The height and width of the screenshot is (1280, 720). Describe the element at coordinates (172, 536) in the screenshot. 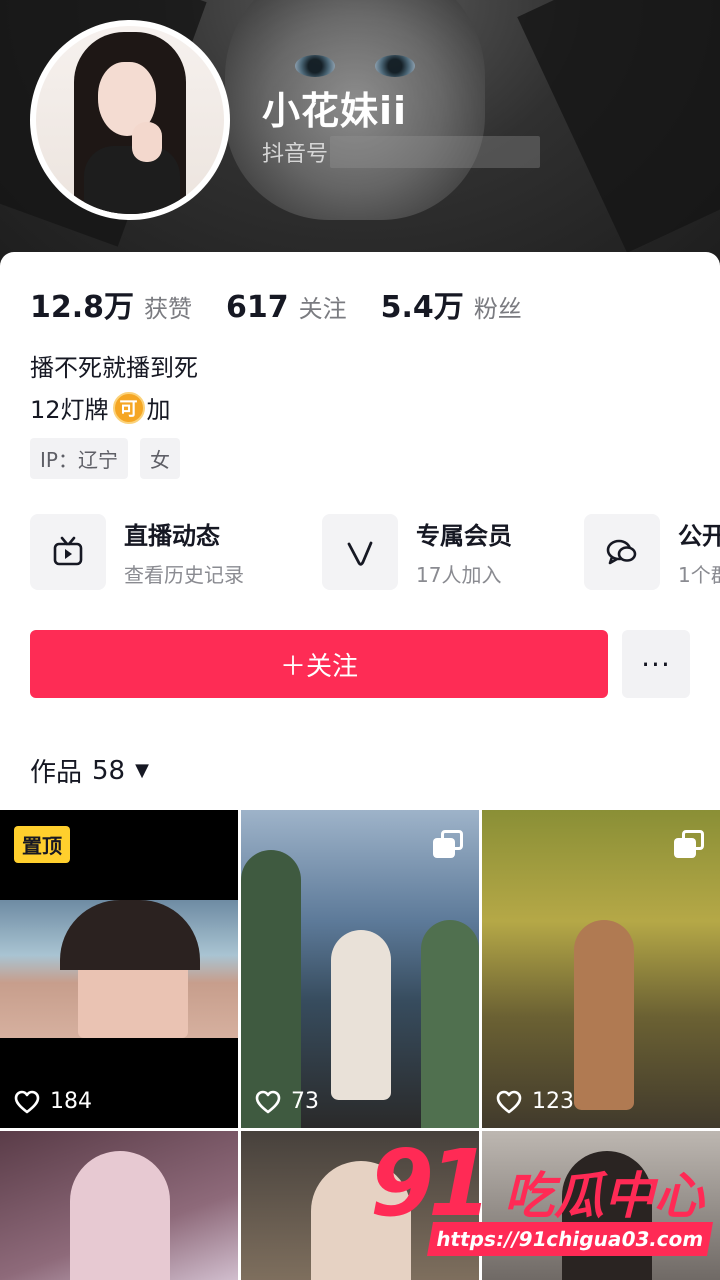

I see `feature-title: 直播动态` at that location.